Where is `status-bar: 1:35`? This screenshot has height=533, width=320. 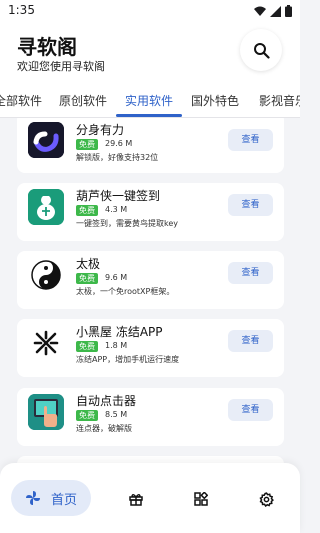
status-bar: 1:35 is located at coordinates (150, 11).